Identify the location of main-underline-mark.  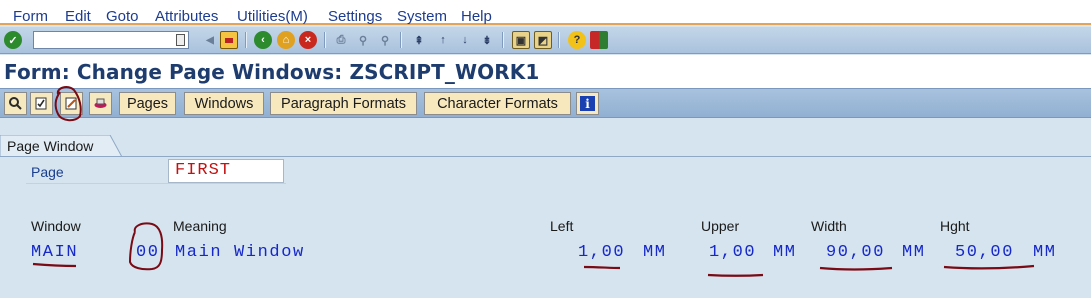
(54, 265).